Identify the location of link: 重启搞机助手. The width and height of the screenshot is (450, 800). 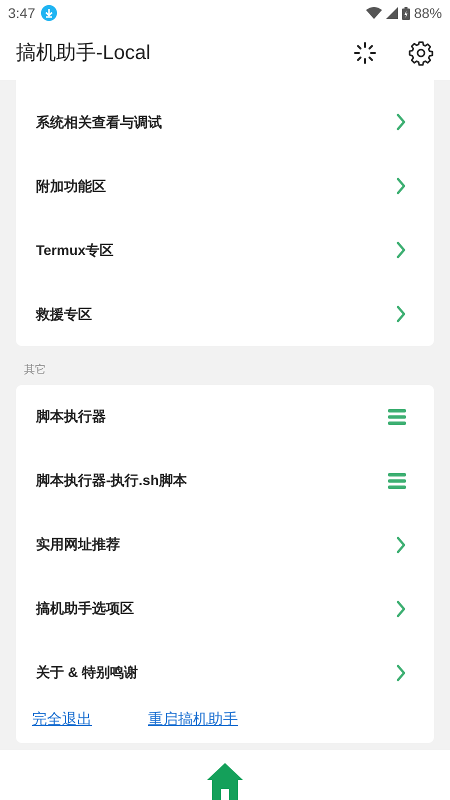
(193, 719).